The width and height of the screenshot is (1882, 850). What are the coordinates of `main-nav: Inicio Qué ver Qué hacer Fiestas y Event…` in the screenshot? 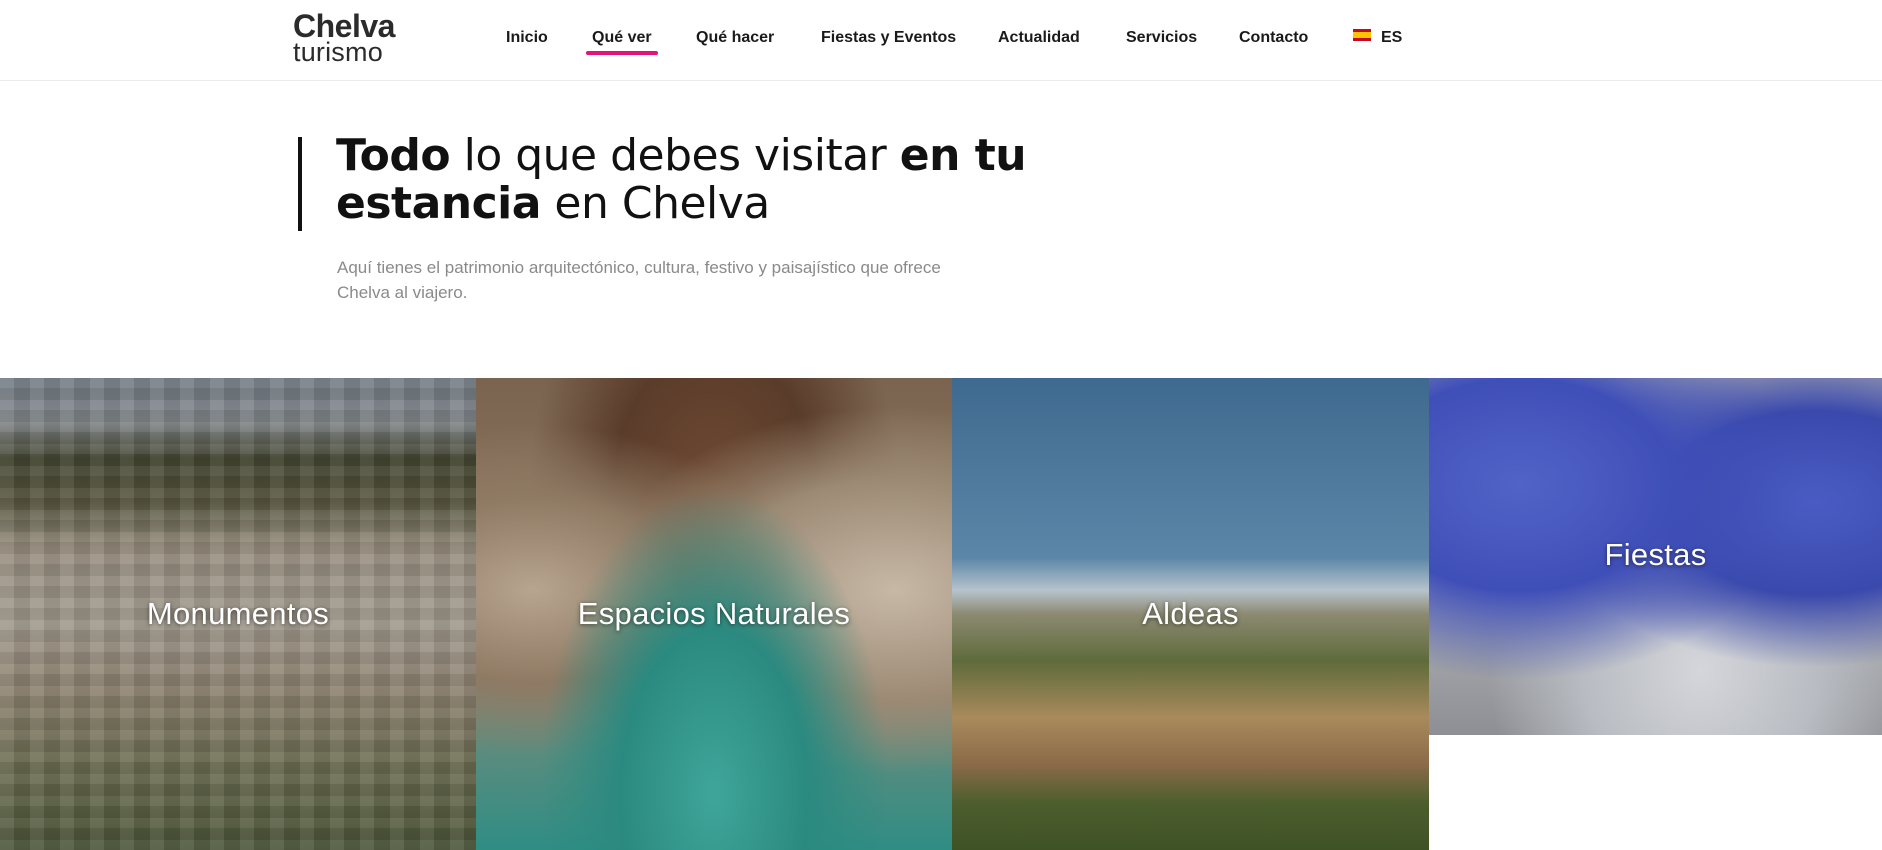 It's located at (941, 40).